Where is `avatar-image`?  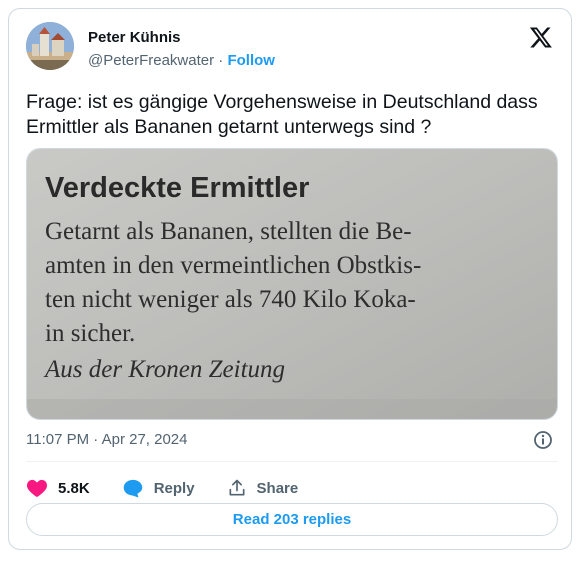 avatar-image is located at coordinates (50, 46).